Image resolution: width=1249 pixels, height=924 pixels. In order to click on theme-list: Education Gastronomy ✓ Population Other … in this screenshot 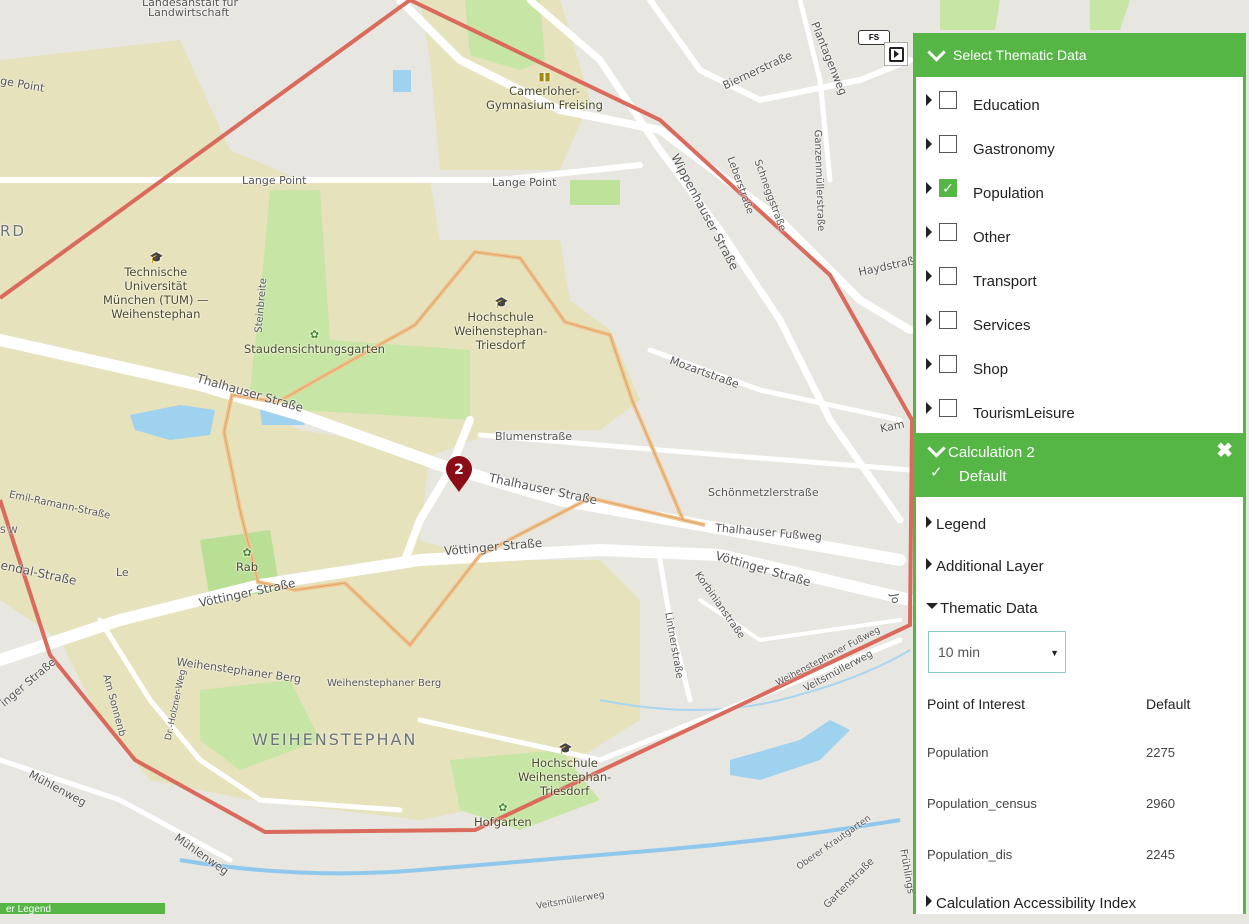, I will do `click(1079, 256)`.